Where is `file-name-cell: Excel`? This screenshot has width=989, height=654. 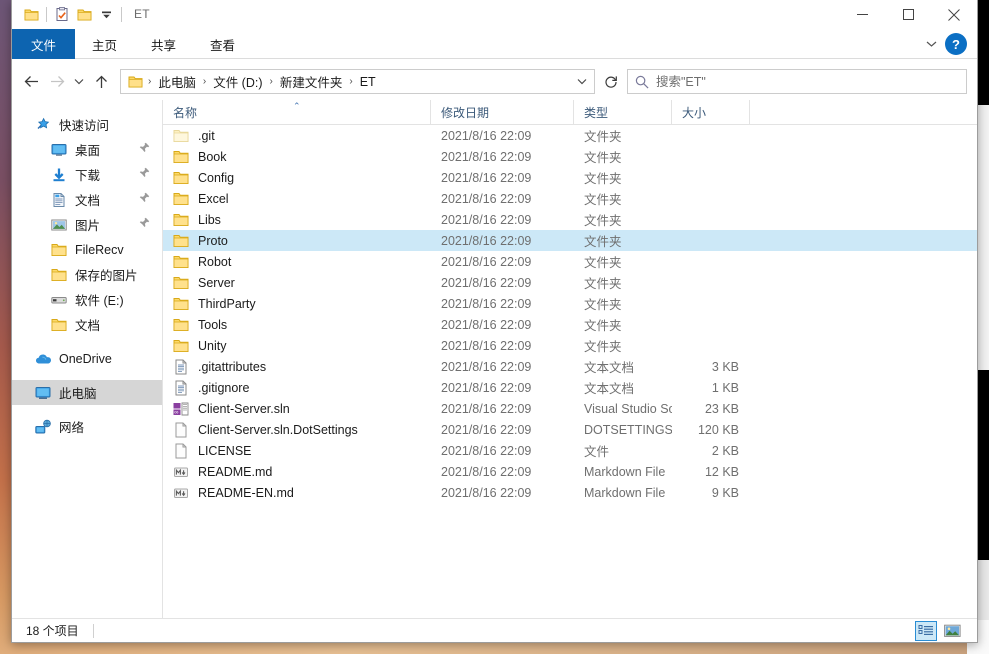 file-name-cell: Excel is located at coordinates (297, 199).